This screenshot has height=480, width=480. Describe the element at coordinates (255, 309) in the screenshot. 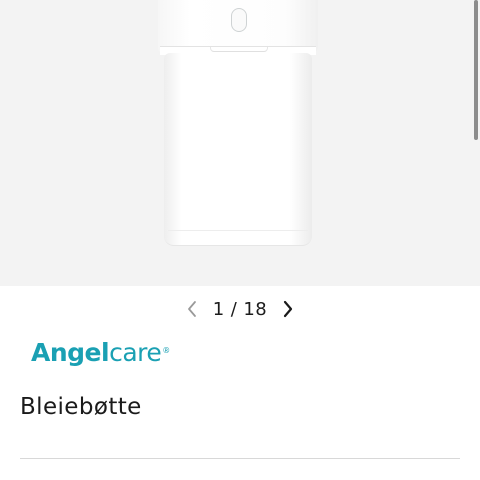

I see `total-images: 18` at that location.